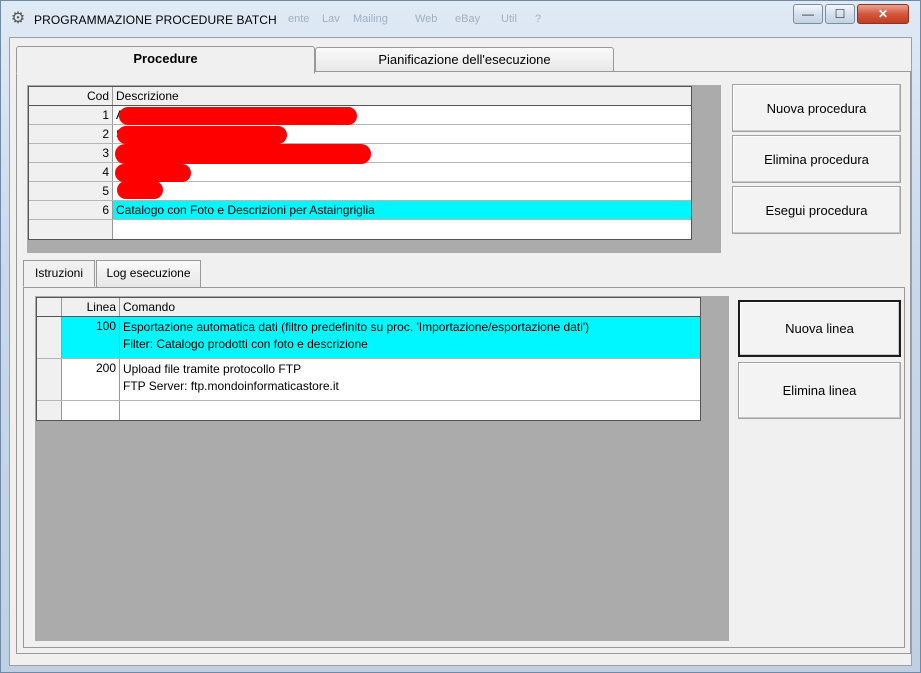 This screenshot has height=673, width=921. I want to click on ghost-menu-item: ente, so click(299, 19).